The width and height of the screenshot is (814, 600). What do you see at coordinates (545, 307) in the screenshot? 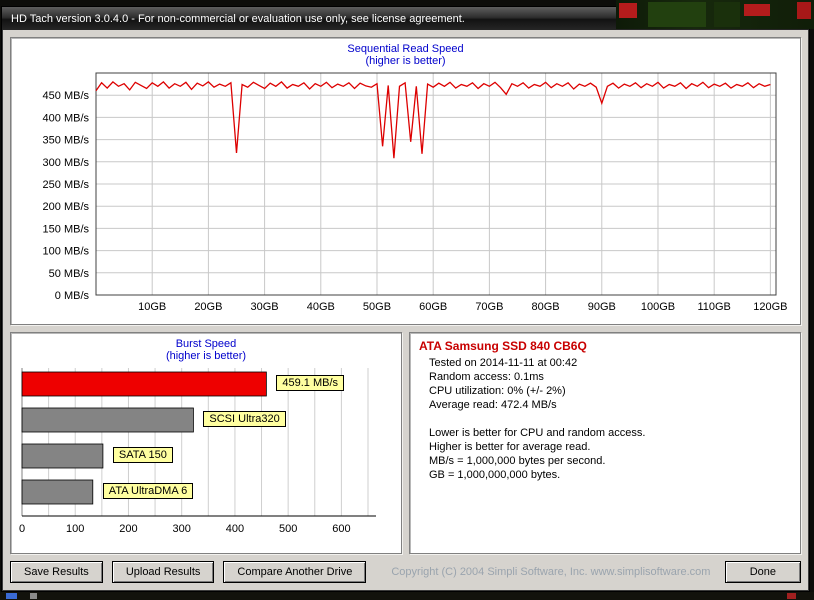
I see `x-tick-label: 80GB` at bounding box center [545, 307].